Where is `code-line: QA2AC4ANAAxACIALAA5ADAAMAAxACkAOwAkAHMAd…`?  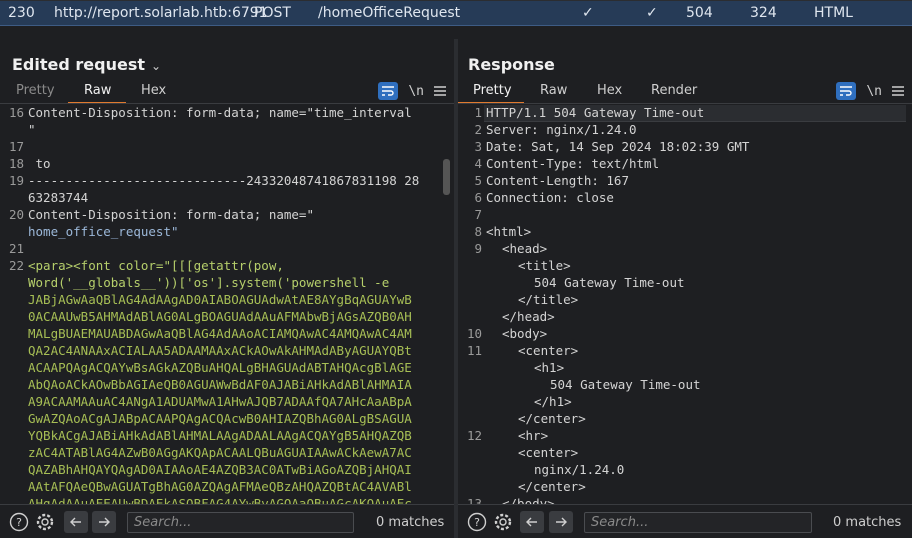 code-line: QA2AC4ANAAxACIALAA5ADAAMAAxACkAOwAkAHMAd… is located at coordinates (220, 350).